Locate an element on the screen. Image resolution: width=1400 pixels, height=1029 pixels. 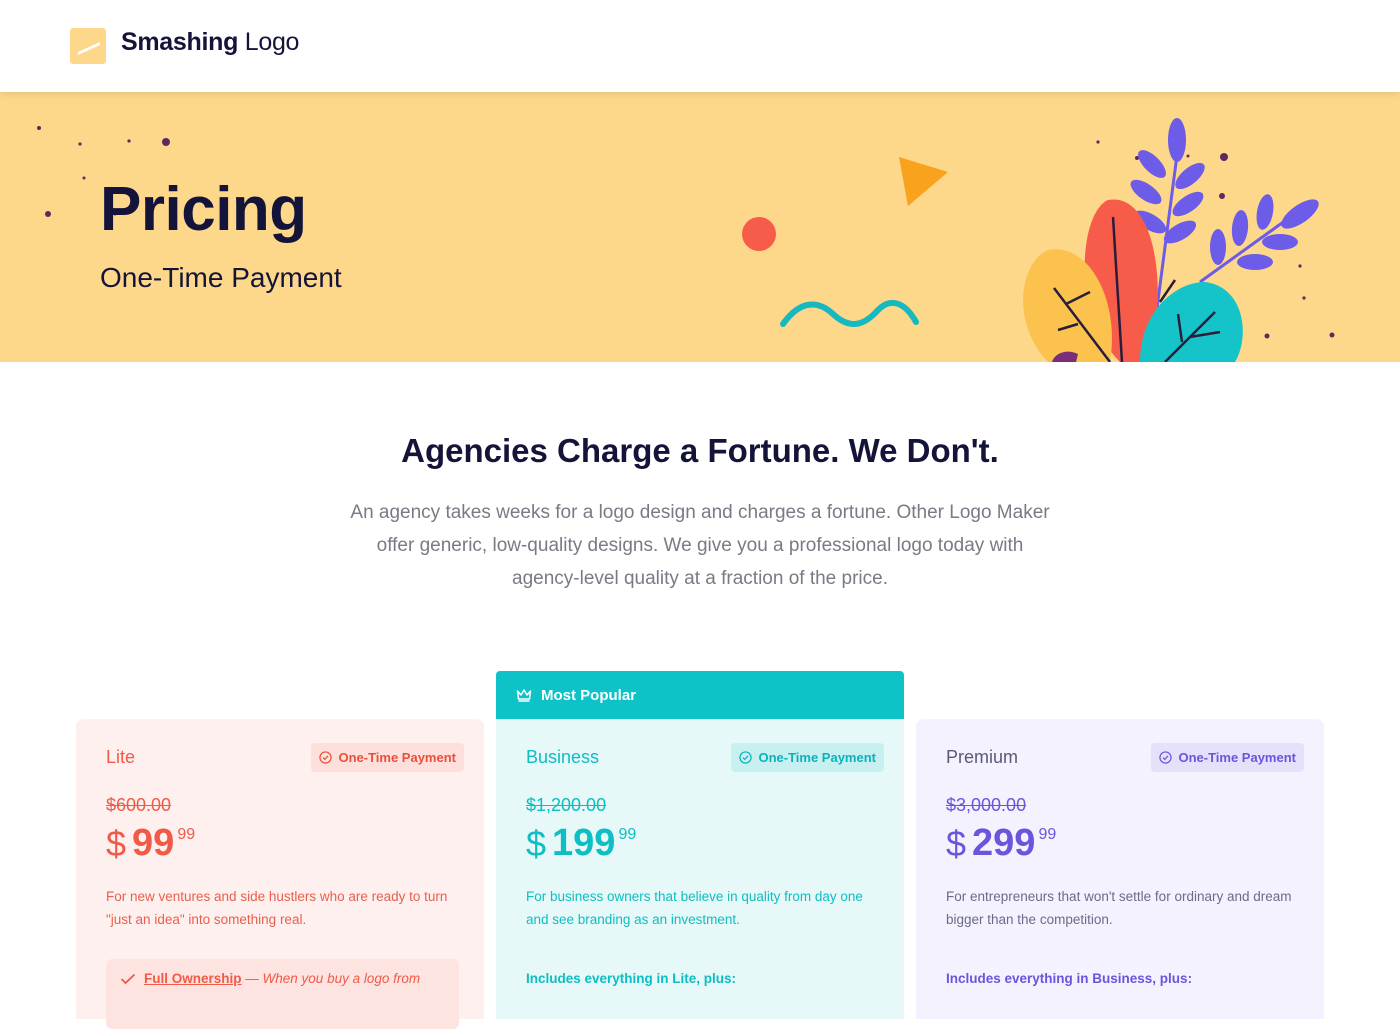
plan-name: Business is located at coordinates (563, 757).